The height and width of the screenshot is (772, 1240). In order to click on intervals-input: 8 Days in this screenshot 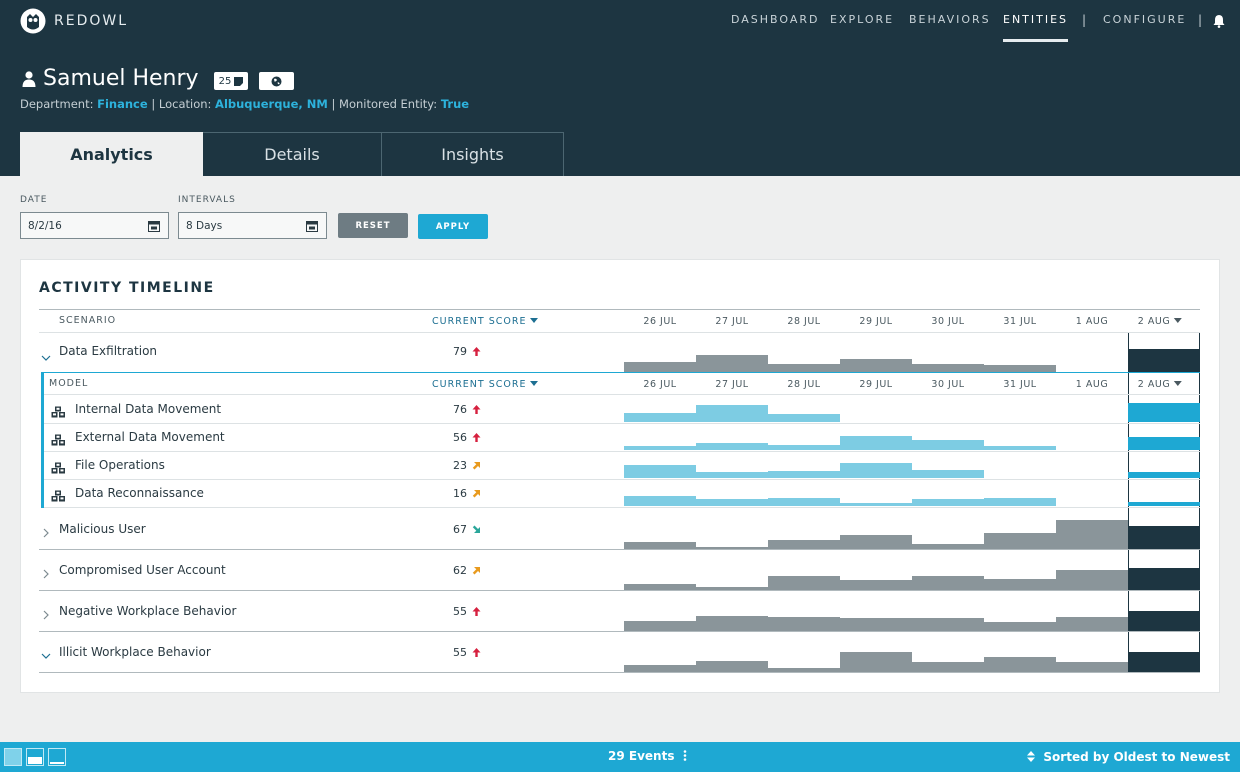, I will do `click(252, 225)`.